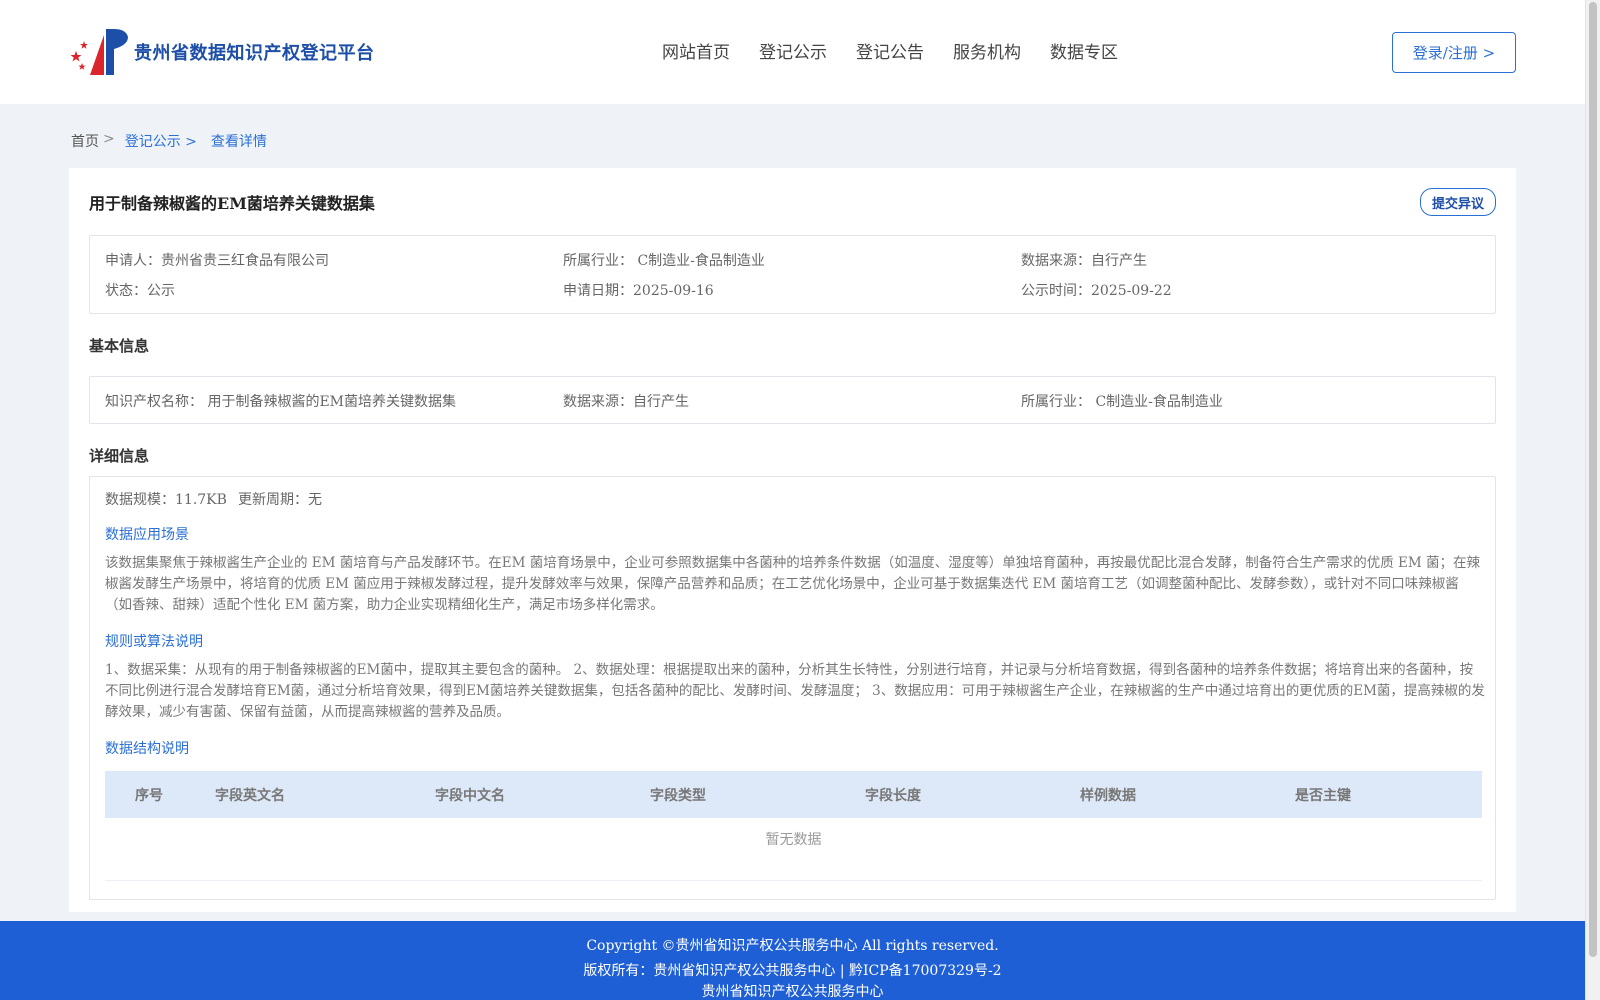  What do you see at coordinates (792, 971) in the screenshot?
I see `footer-owner: 版权所有：贵州省知识产权公共服务中心 | 黔ICP备17007329号-2` at bounding box center [792, 971].